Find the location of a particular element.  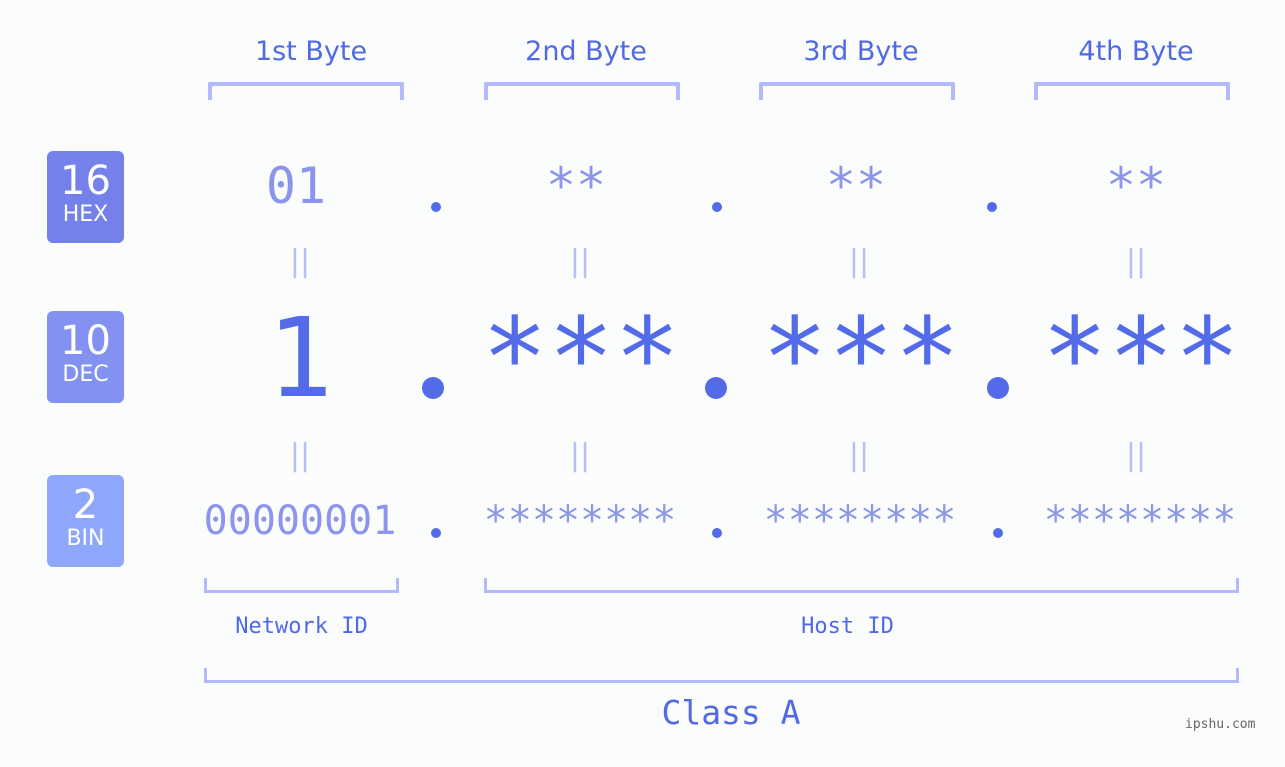

dec-byte-4: *** is located at coordinates (1141, 358).